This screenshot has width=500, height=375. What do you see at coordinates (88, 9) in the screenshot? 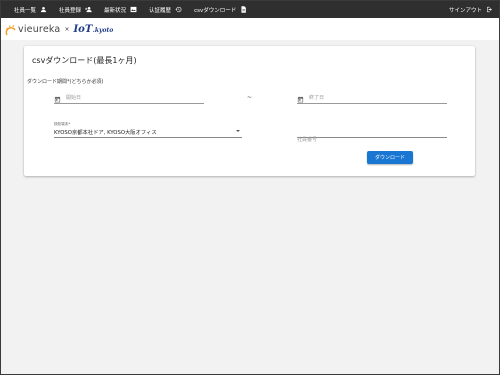
I see `person-add-icon` at bounding box center [88, 9].